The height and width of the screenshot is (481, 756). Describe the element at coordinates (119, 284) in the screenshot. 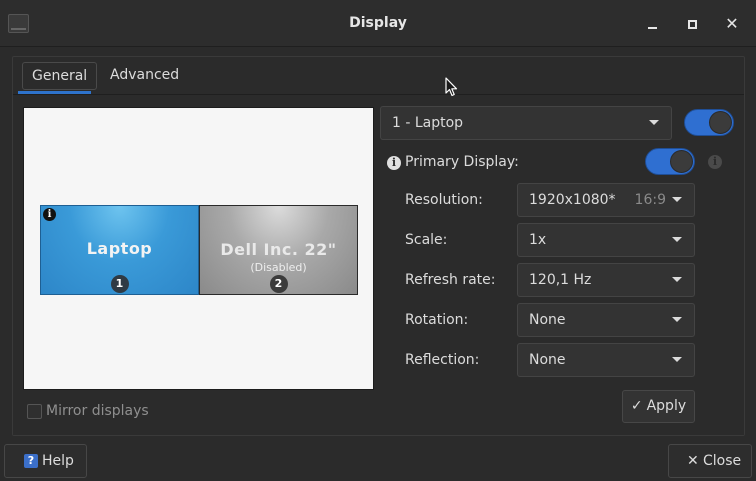

I see `monitor-number-badge: 1` at that location.